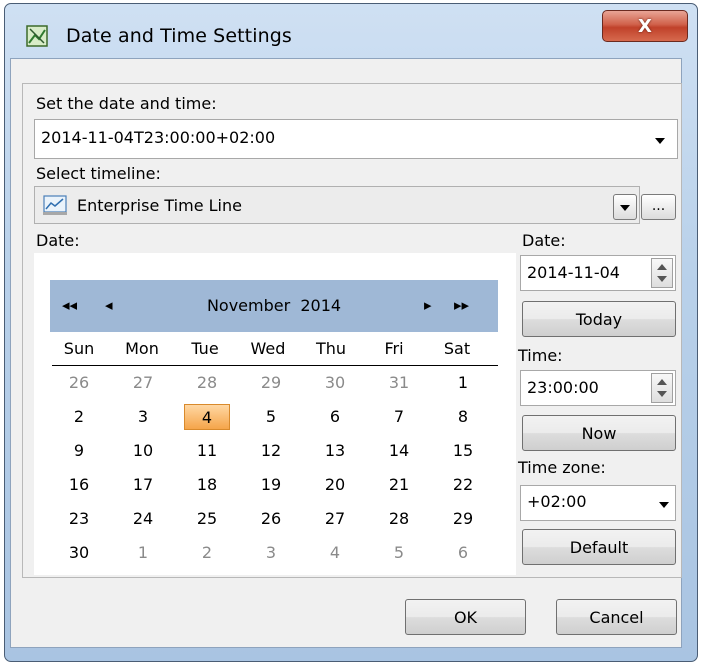  I want to click on weekday-sat: Sat, so click(457, 348).